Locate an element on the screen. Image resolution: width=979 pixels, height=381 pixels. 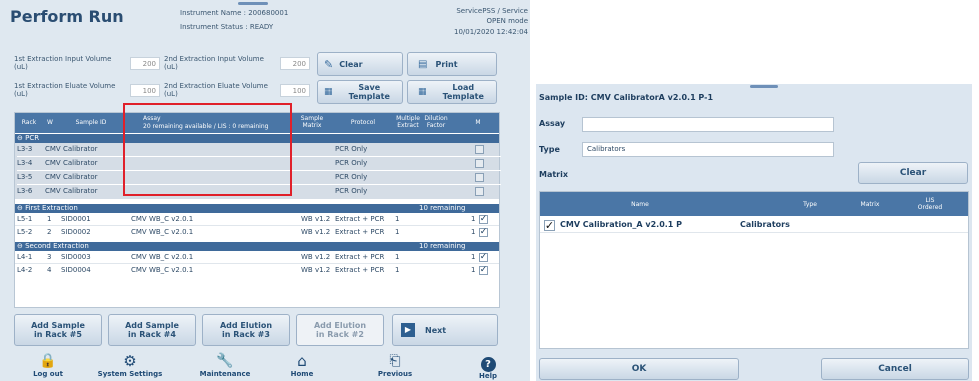
save-template-icon: ▦ is located at coordinates (328, 92).